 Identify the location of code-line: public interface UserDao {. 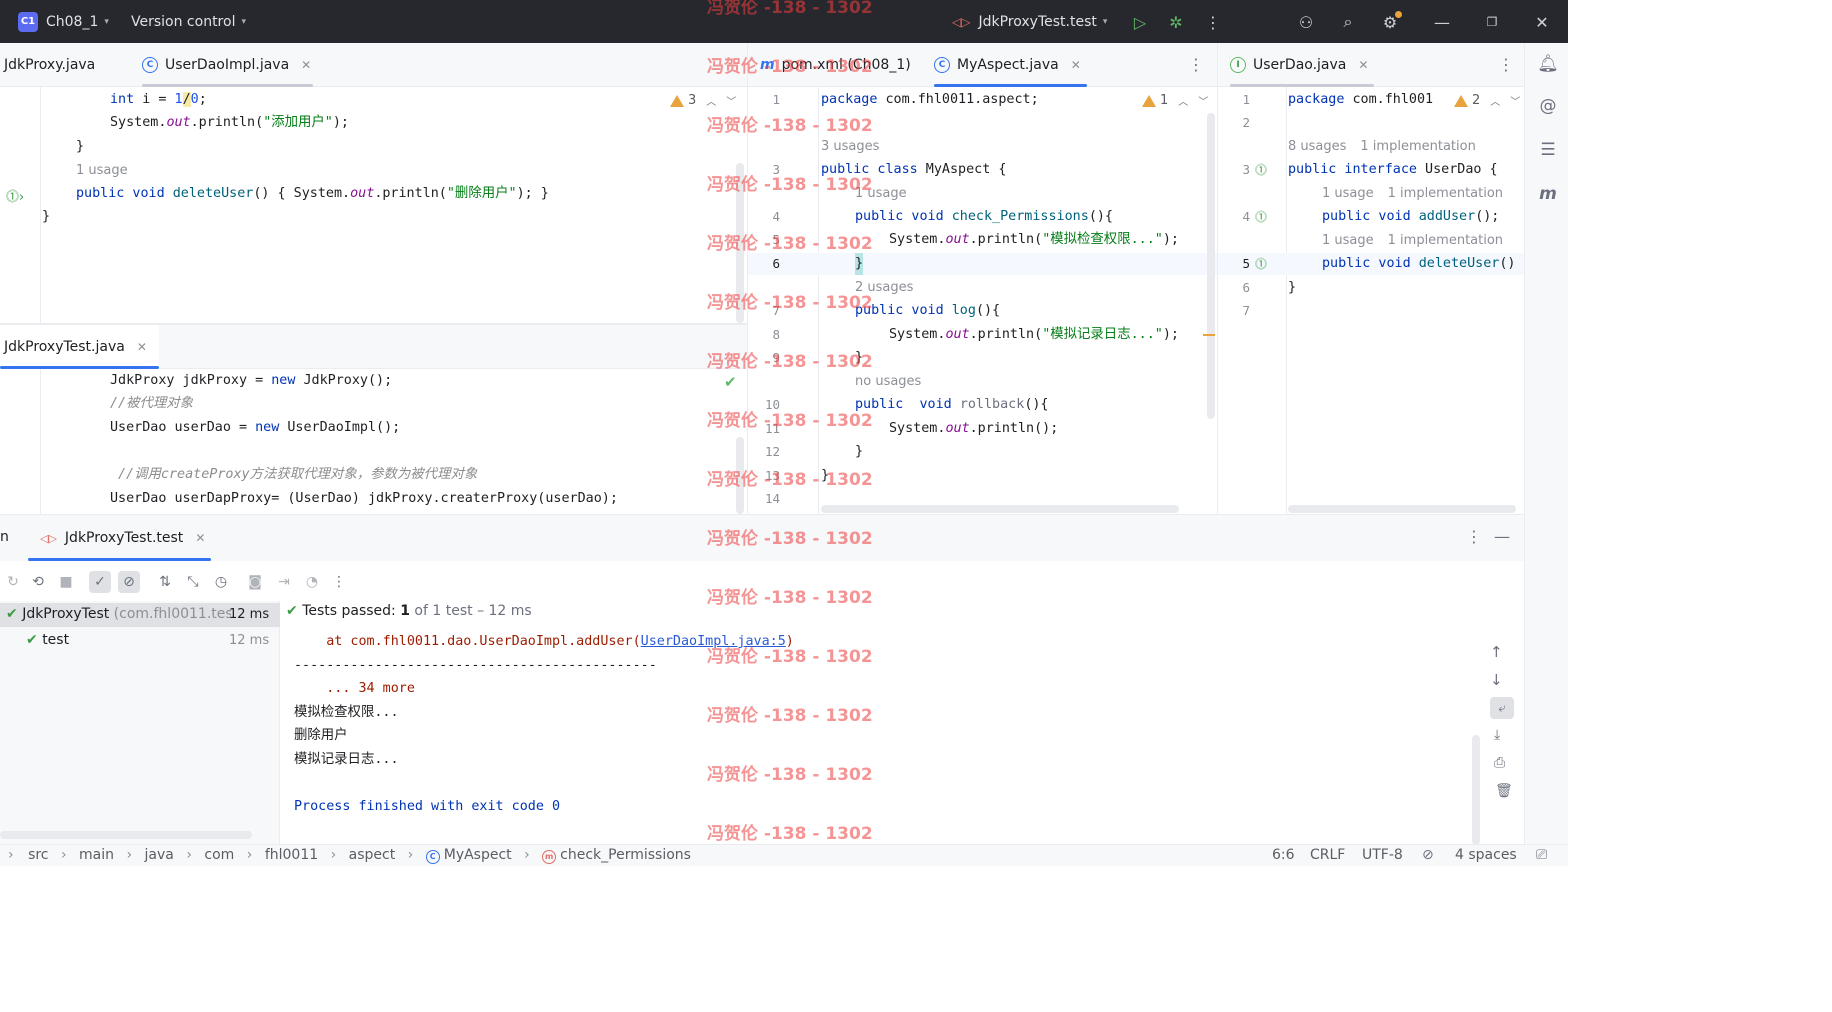
(1393, 170).